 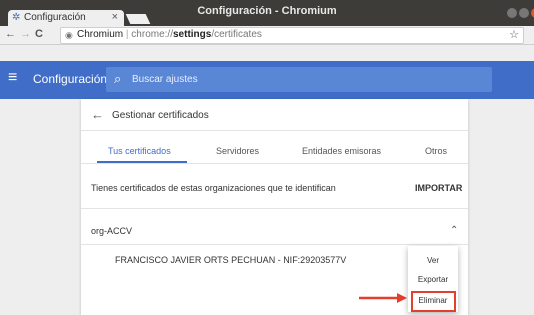 What do you see at coordinates (236, 34) in the screenshot?
I see `url-path: /certificates` at bounding box center [236, 34].